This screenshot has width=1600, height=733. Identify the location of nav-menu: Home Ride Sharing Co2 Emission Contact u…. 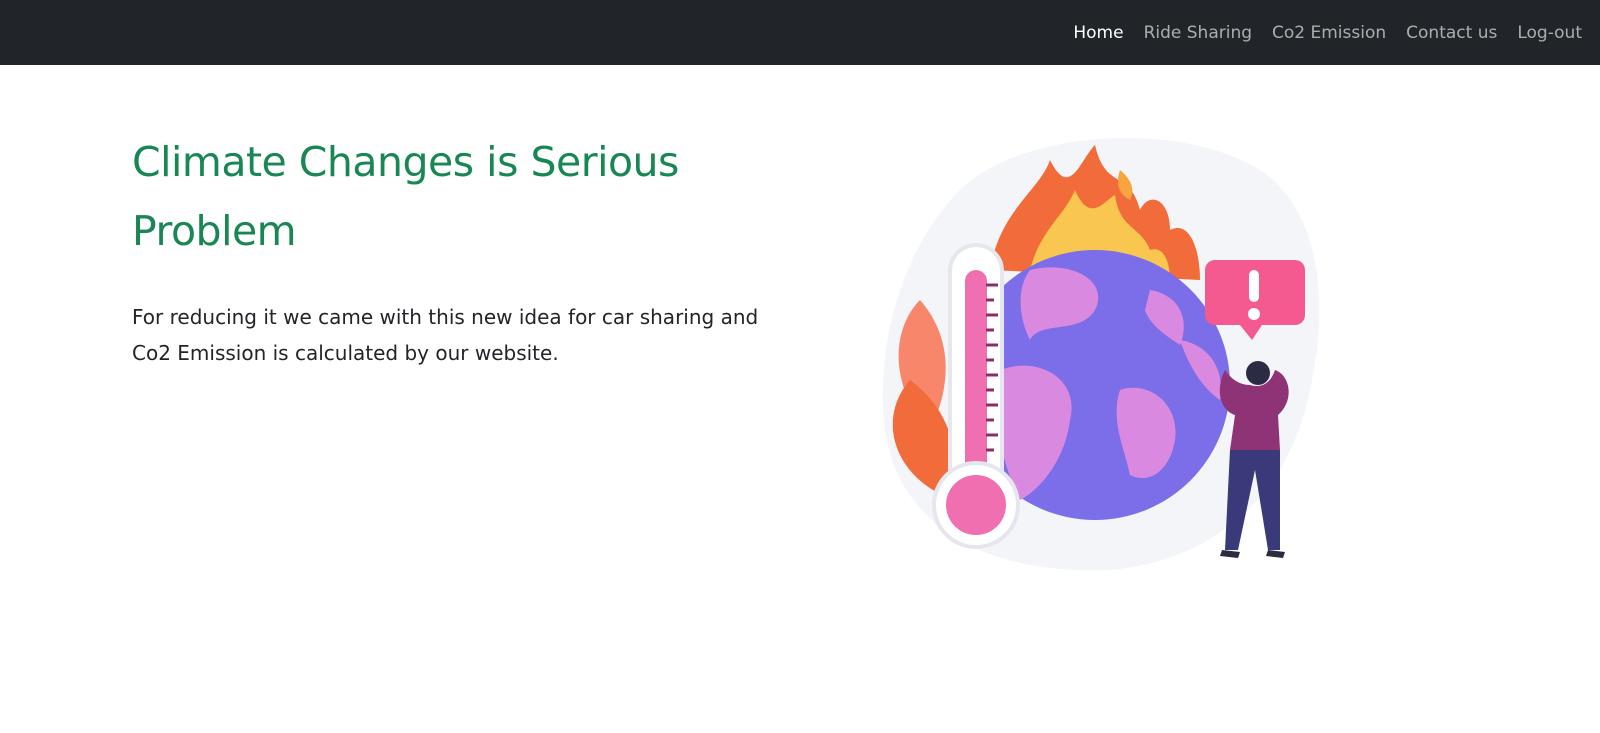
(1327, 32).